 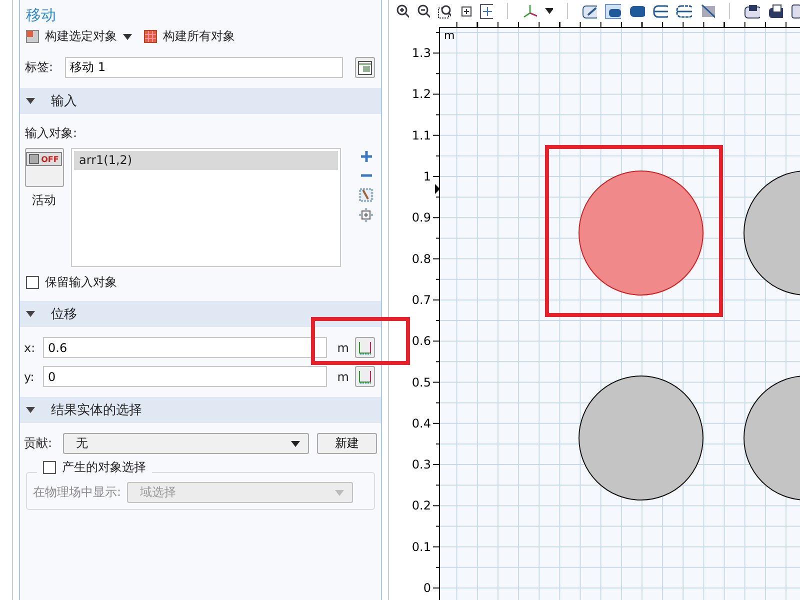 I want to click on label-field: 移动 1, so click(x=204, y=67).